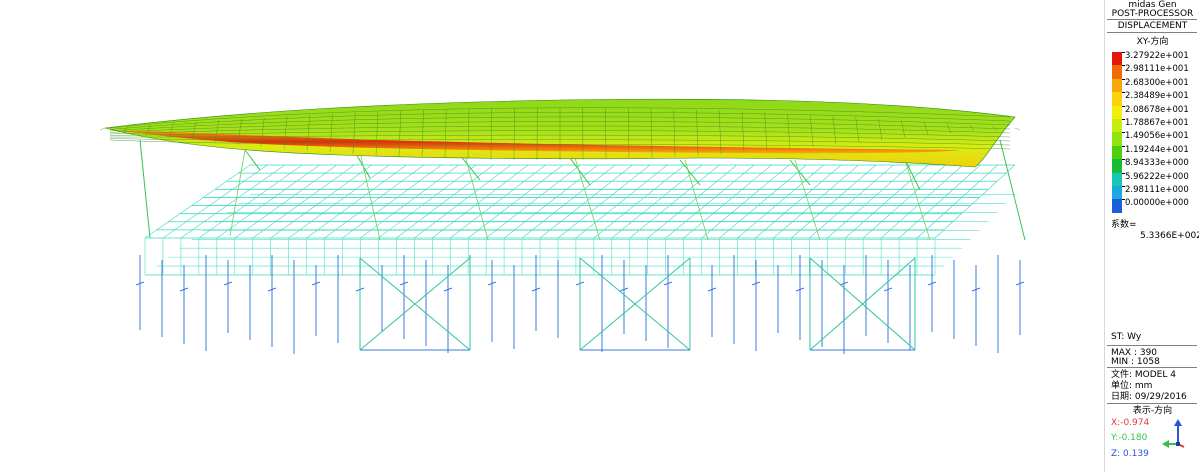 The height and width of the screenshot is (472, 1199). I want to click on view-direction-label: 表示-方向, so click(1152, 411).